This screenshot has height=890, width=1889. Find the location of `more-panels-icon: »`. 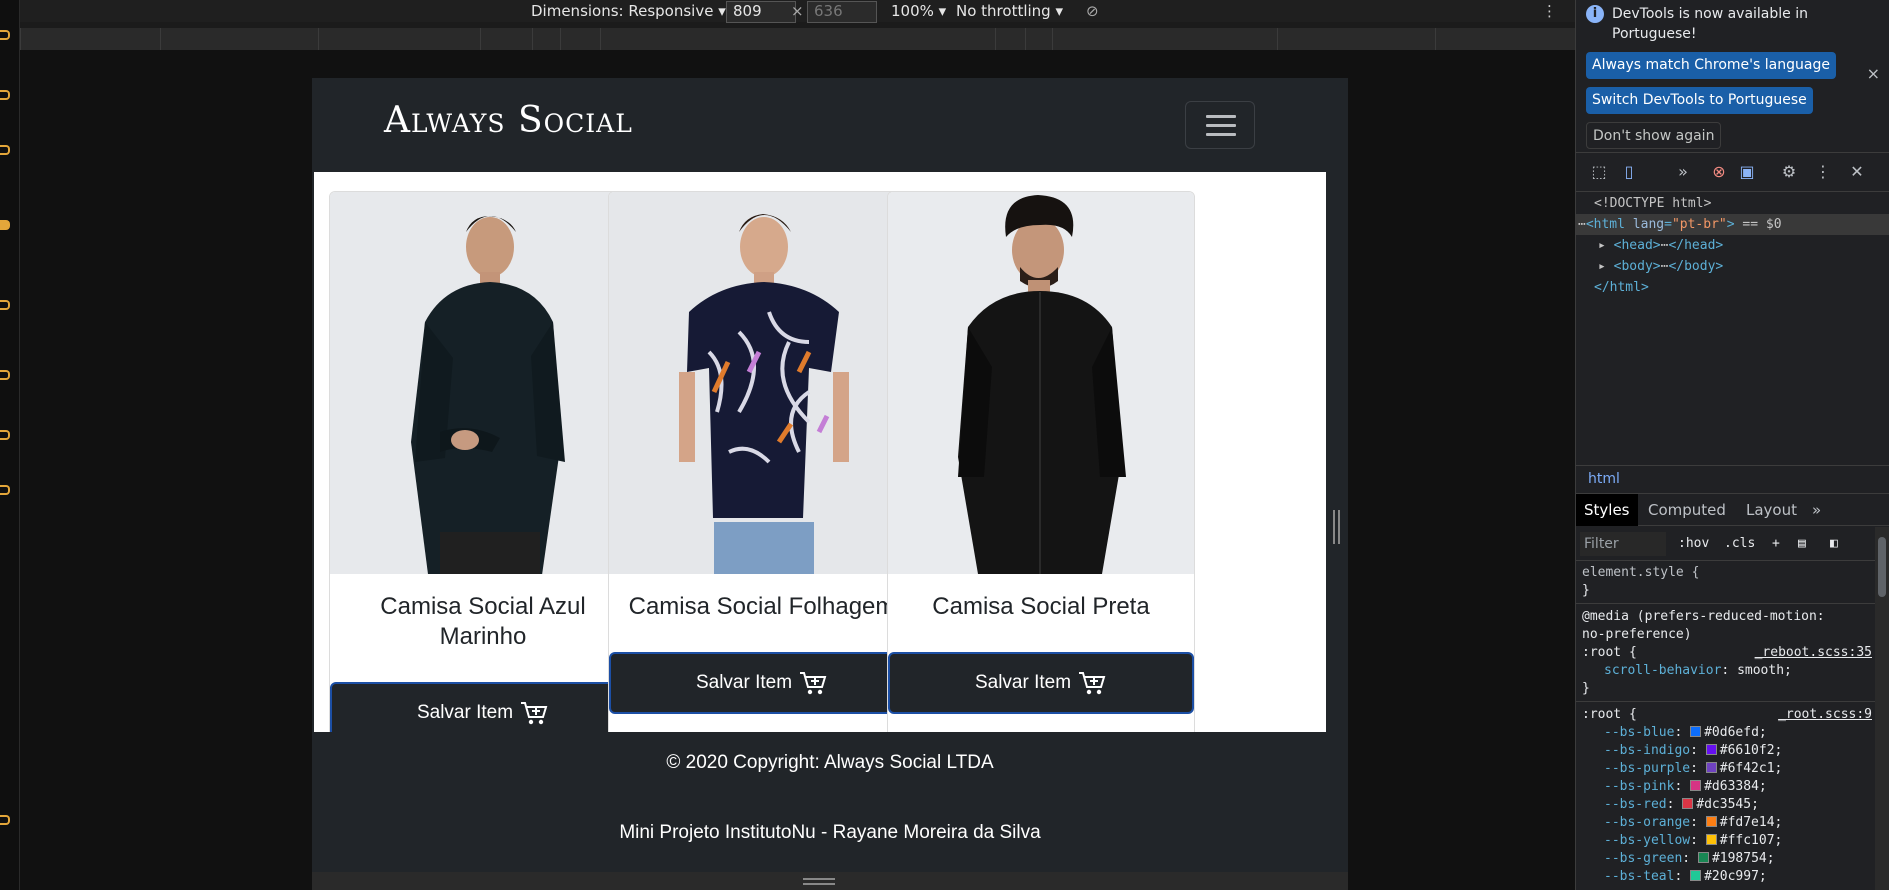

more-panels-icon: » is located at coordinates (1683, 172).